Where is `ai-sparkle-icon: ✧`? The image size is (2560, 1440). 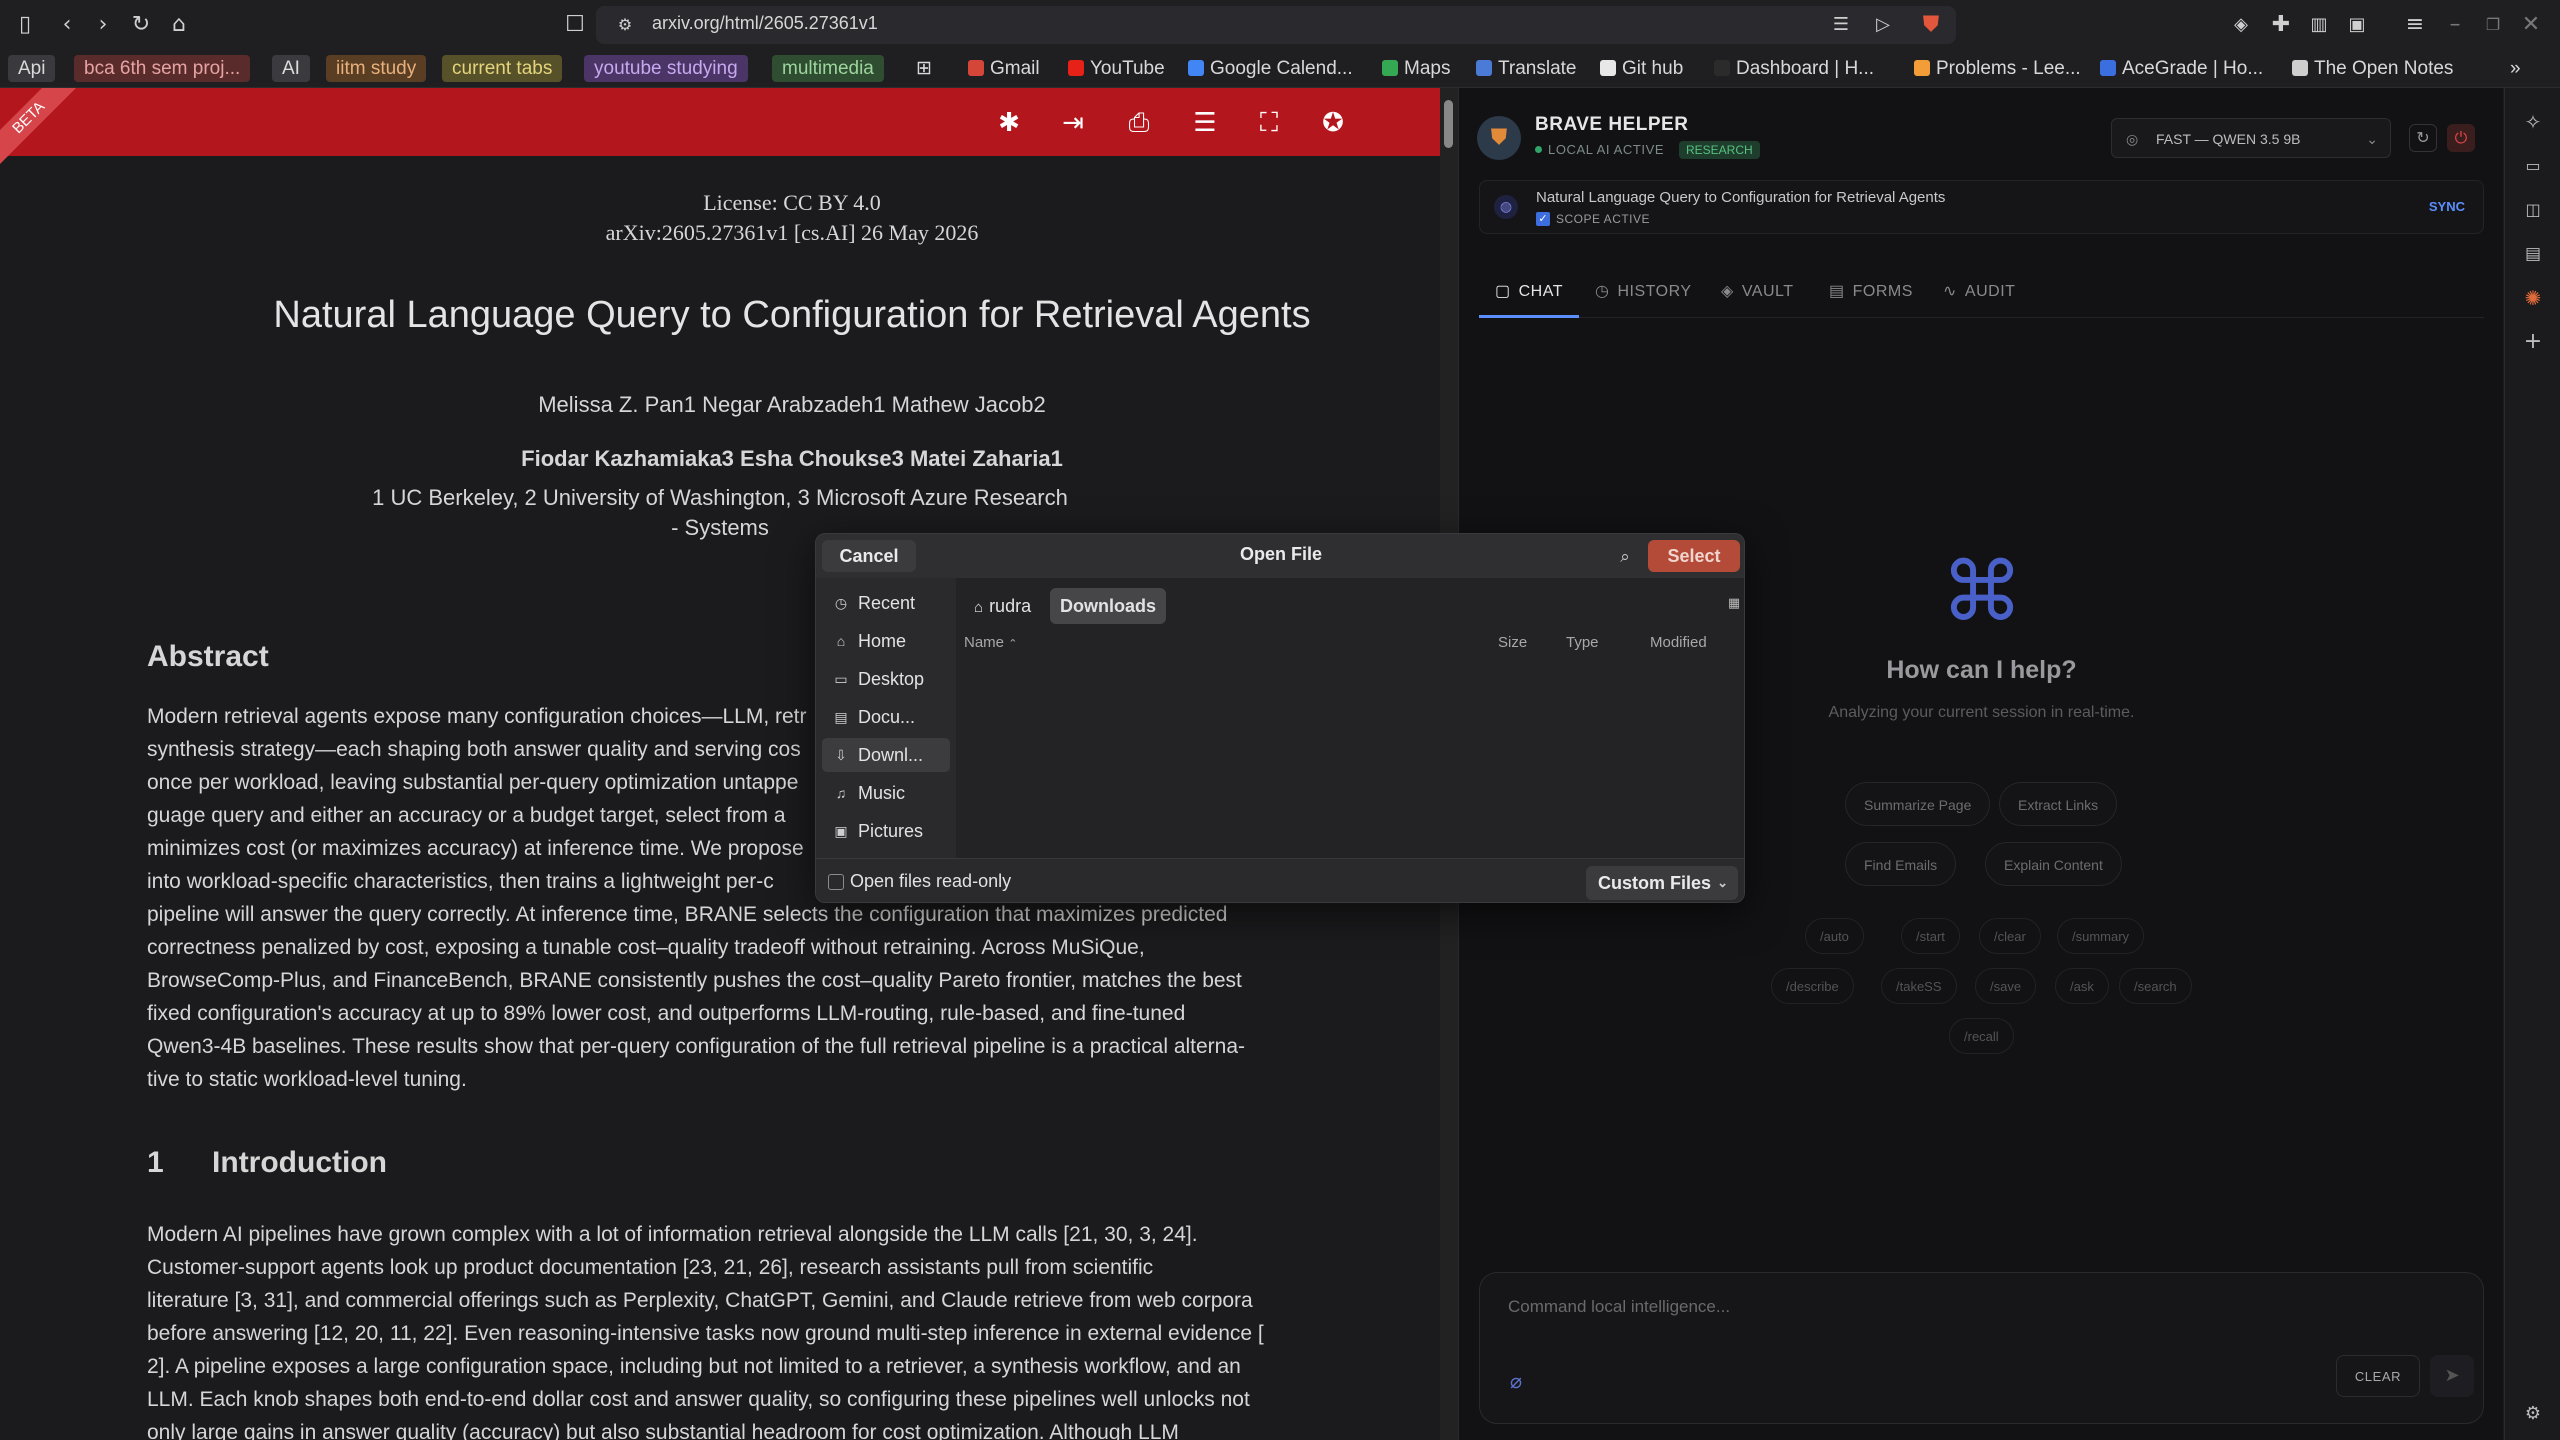 ai-sparkle-icon: ✧ is located at coordinates (2533, 122).